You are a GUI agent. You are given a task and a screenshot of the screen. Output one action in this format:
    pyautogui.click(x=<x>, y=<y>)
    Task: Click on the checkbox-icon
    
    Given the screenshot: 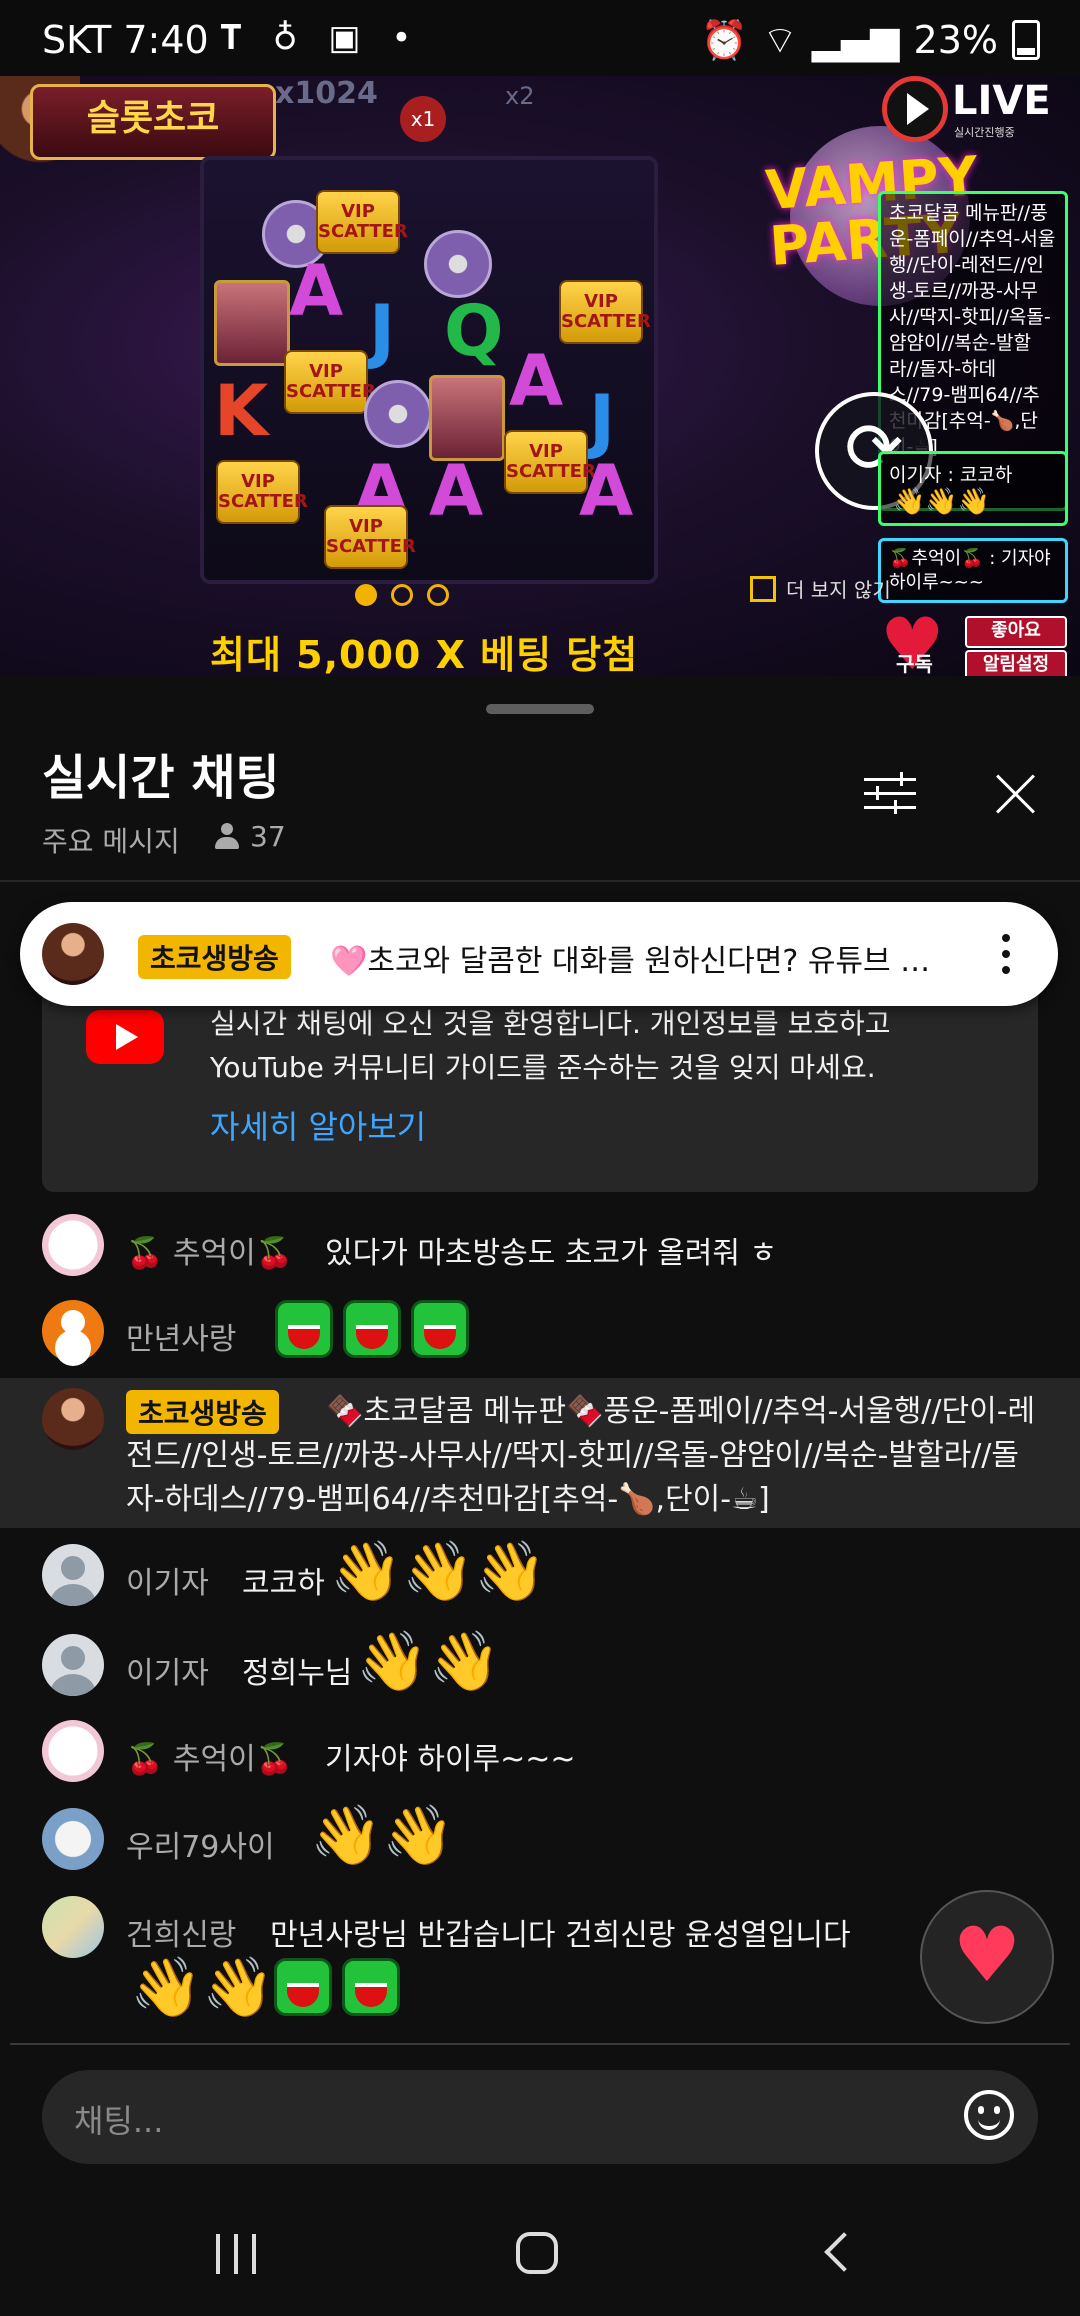 What is the action you would take?
    pyautogui.click(x=763, y=588)
    